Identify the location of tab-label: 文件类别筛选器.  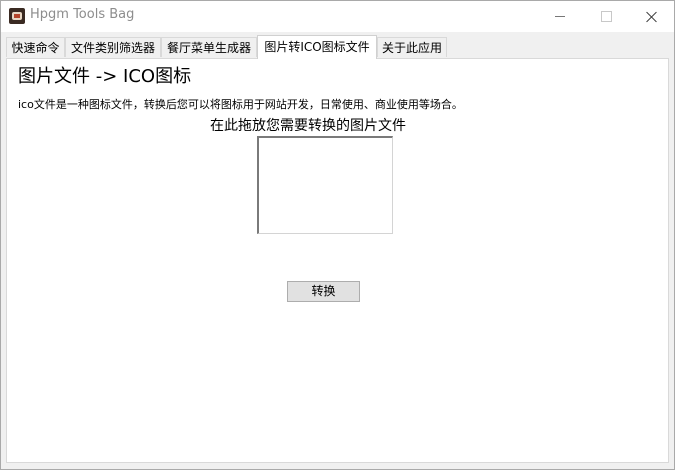
(112, 48).